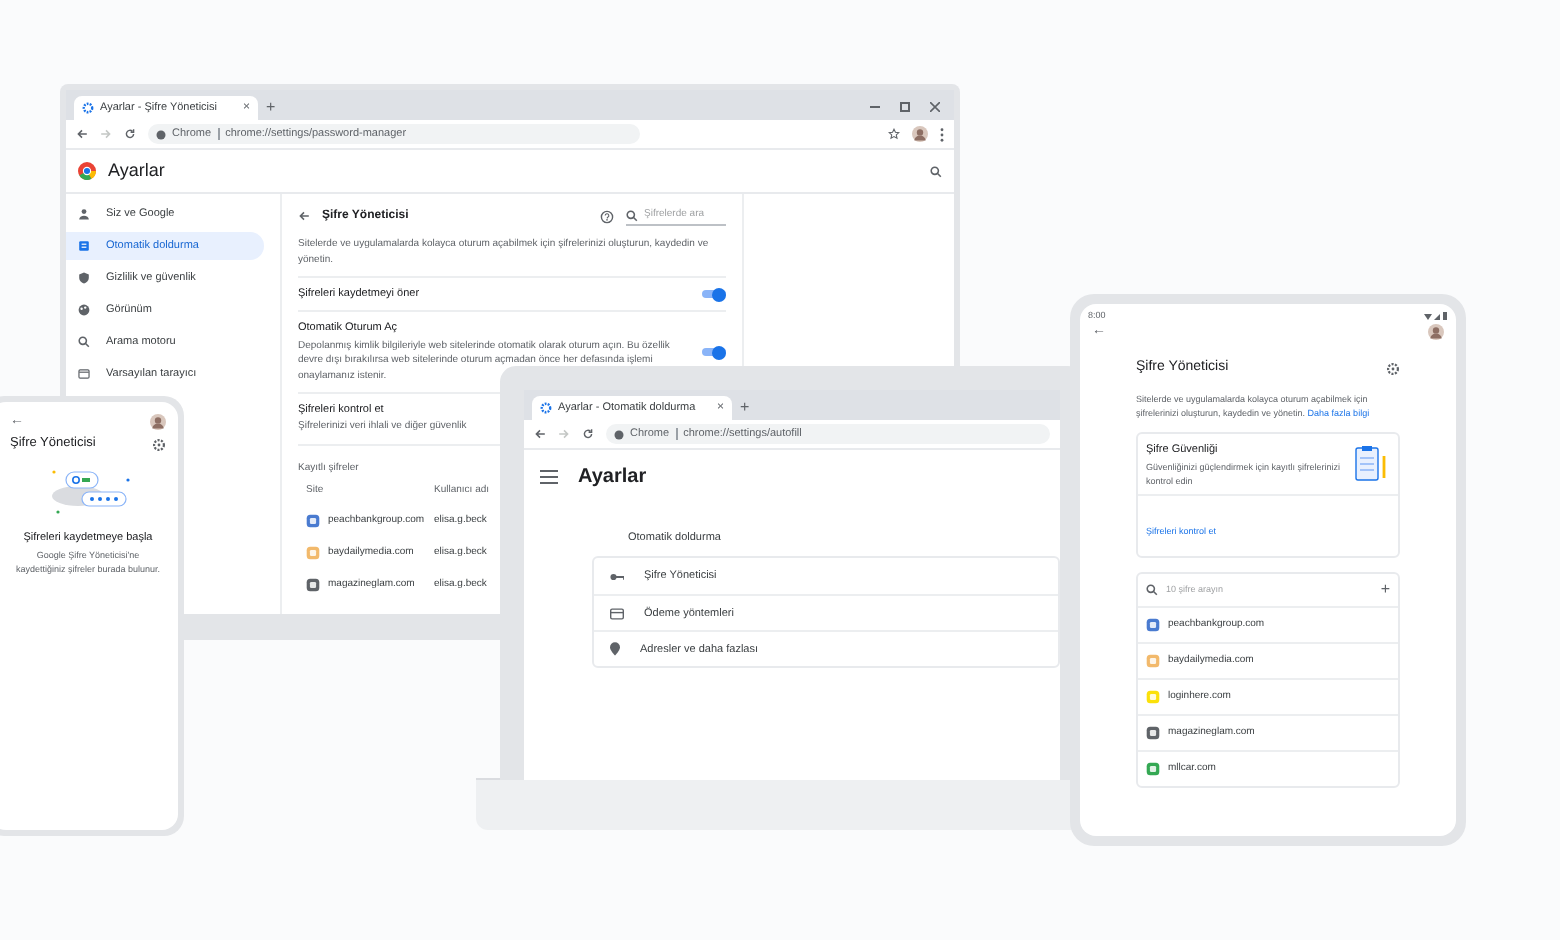 The width and height of the screenshot is (1560, 940). I want to click on card-icon, so click(617, 613).